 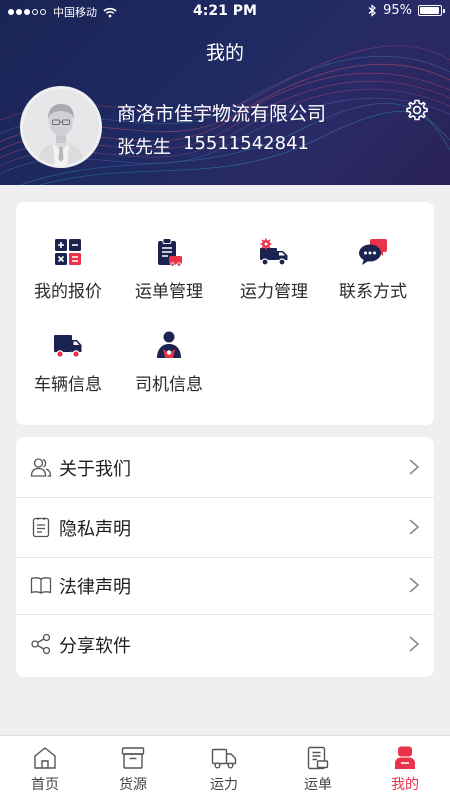 What do you see at coordinates (45, 785) in the screenshot?
I see `tab-label: 首页` at bounding box center [45, 785].